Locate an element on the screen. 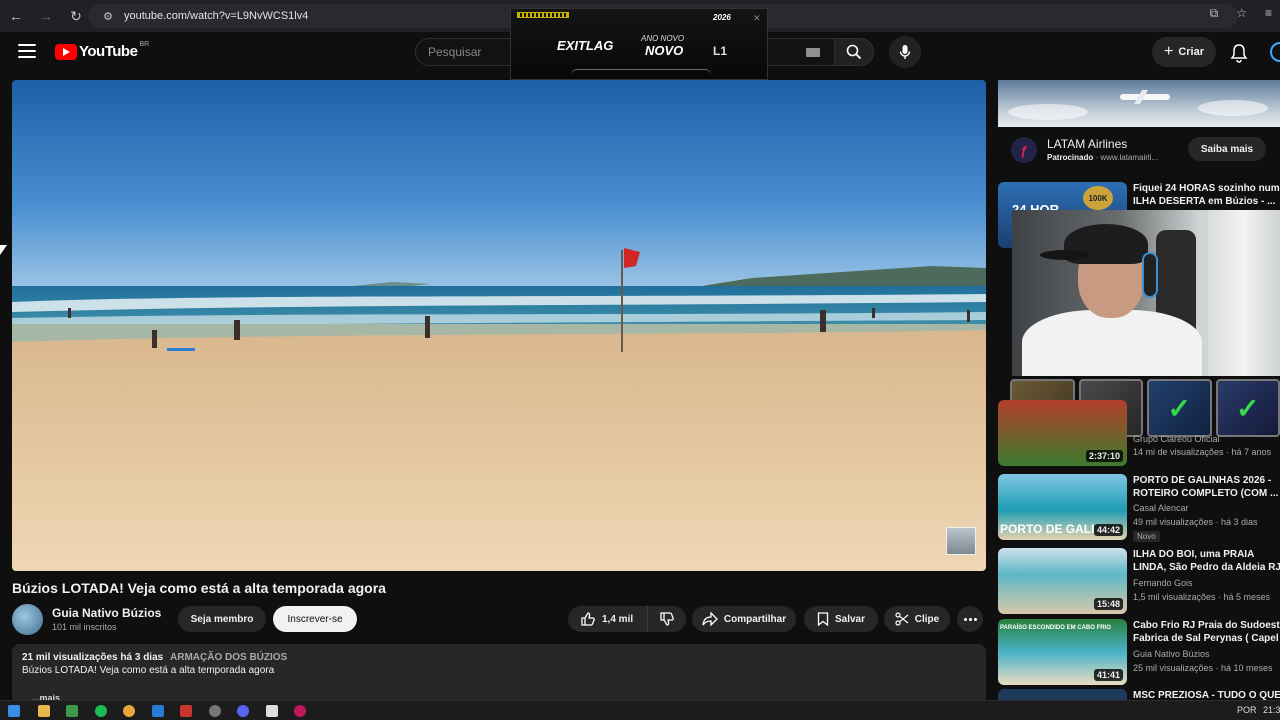 This screenshot has height=720, width=1280. location-tag: ARMAÇÃO DOS BÚZIOS is located at coordinates (228, 657).